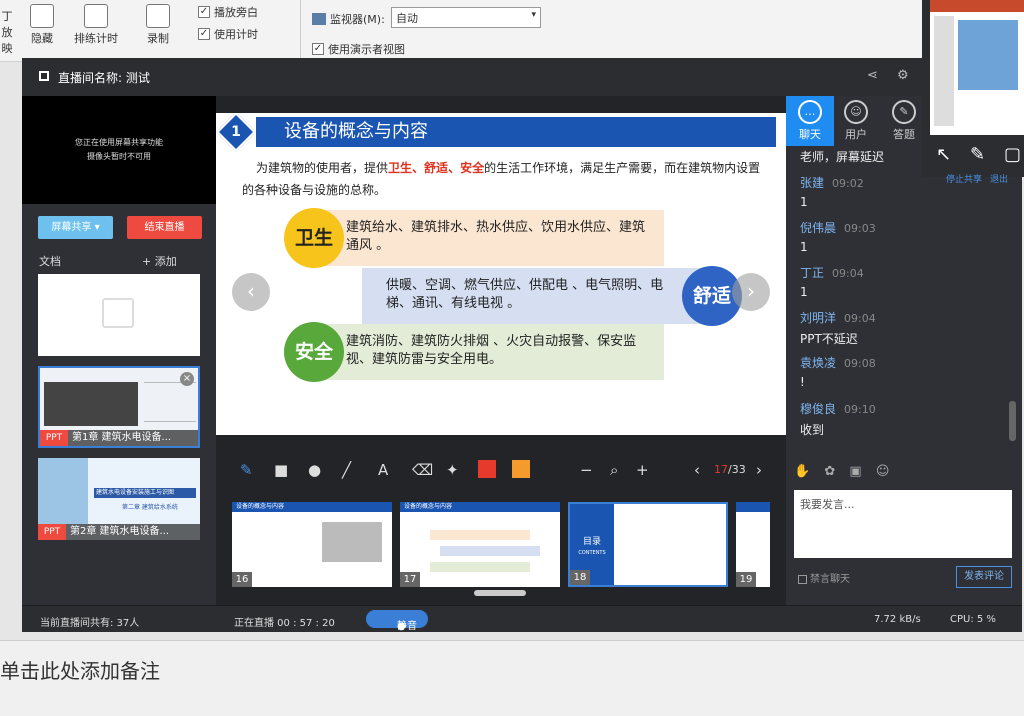  What do you see at coordinates (759, 470) in the screenshot?
I see `page-next-button: ›` at bounding box center [759, 470].